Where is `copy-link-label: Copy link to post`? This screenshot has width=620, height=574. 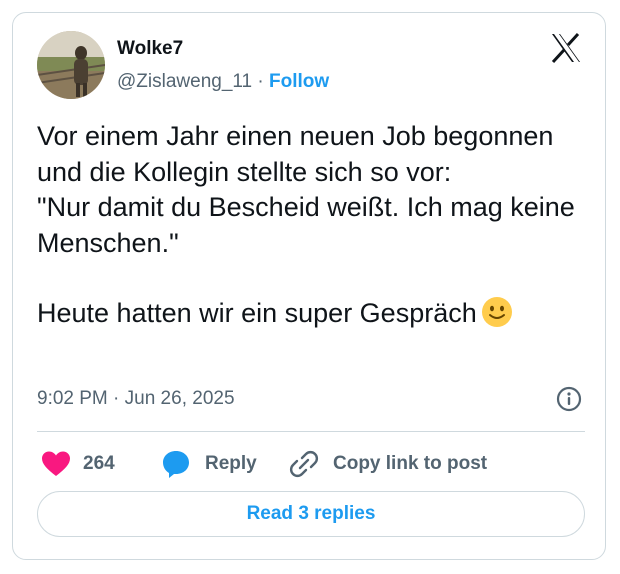 copy-link-label: Copy link to post is located at coordinates (410, 463).